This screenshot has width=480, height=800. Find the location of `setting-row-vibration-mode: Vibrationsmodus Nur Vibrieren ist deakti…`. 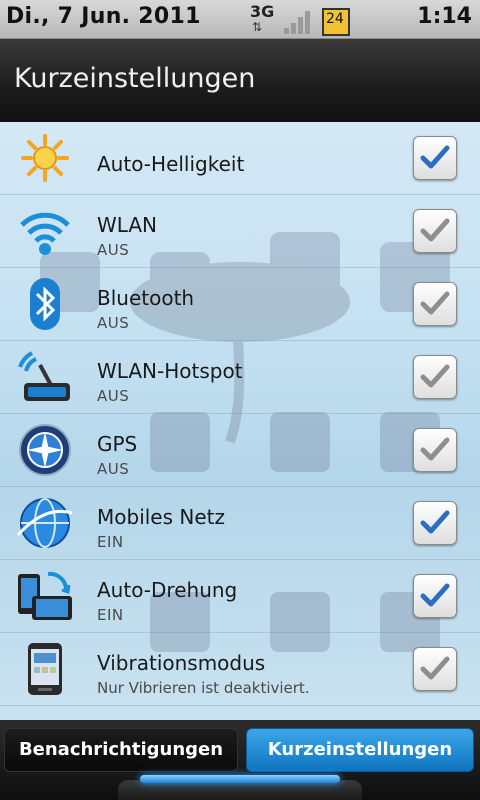

setting-row-vibration-mode: Vibrationsmodus Nur Vibrieren ist deakti… is located at coordinates (240, 669).